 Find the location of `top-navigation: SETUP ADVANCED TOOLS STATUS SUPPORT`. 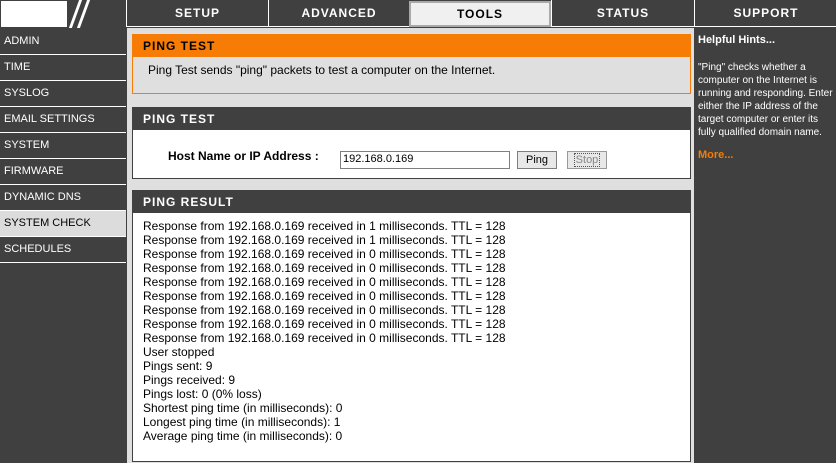

top-navigation: SETUP ADVANCED TOOLS STATUS SUPPORT is located at coordinates (418, 14).